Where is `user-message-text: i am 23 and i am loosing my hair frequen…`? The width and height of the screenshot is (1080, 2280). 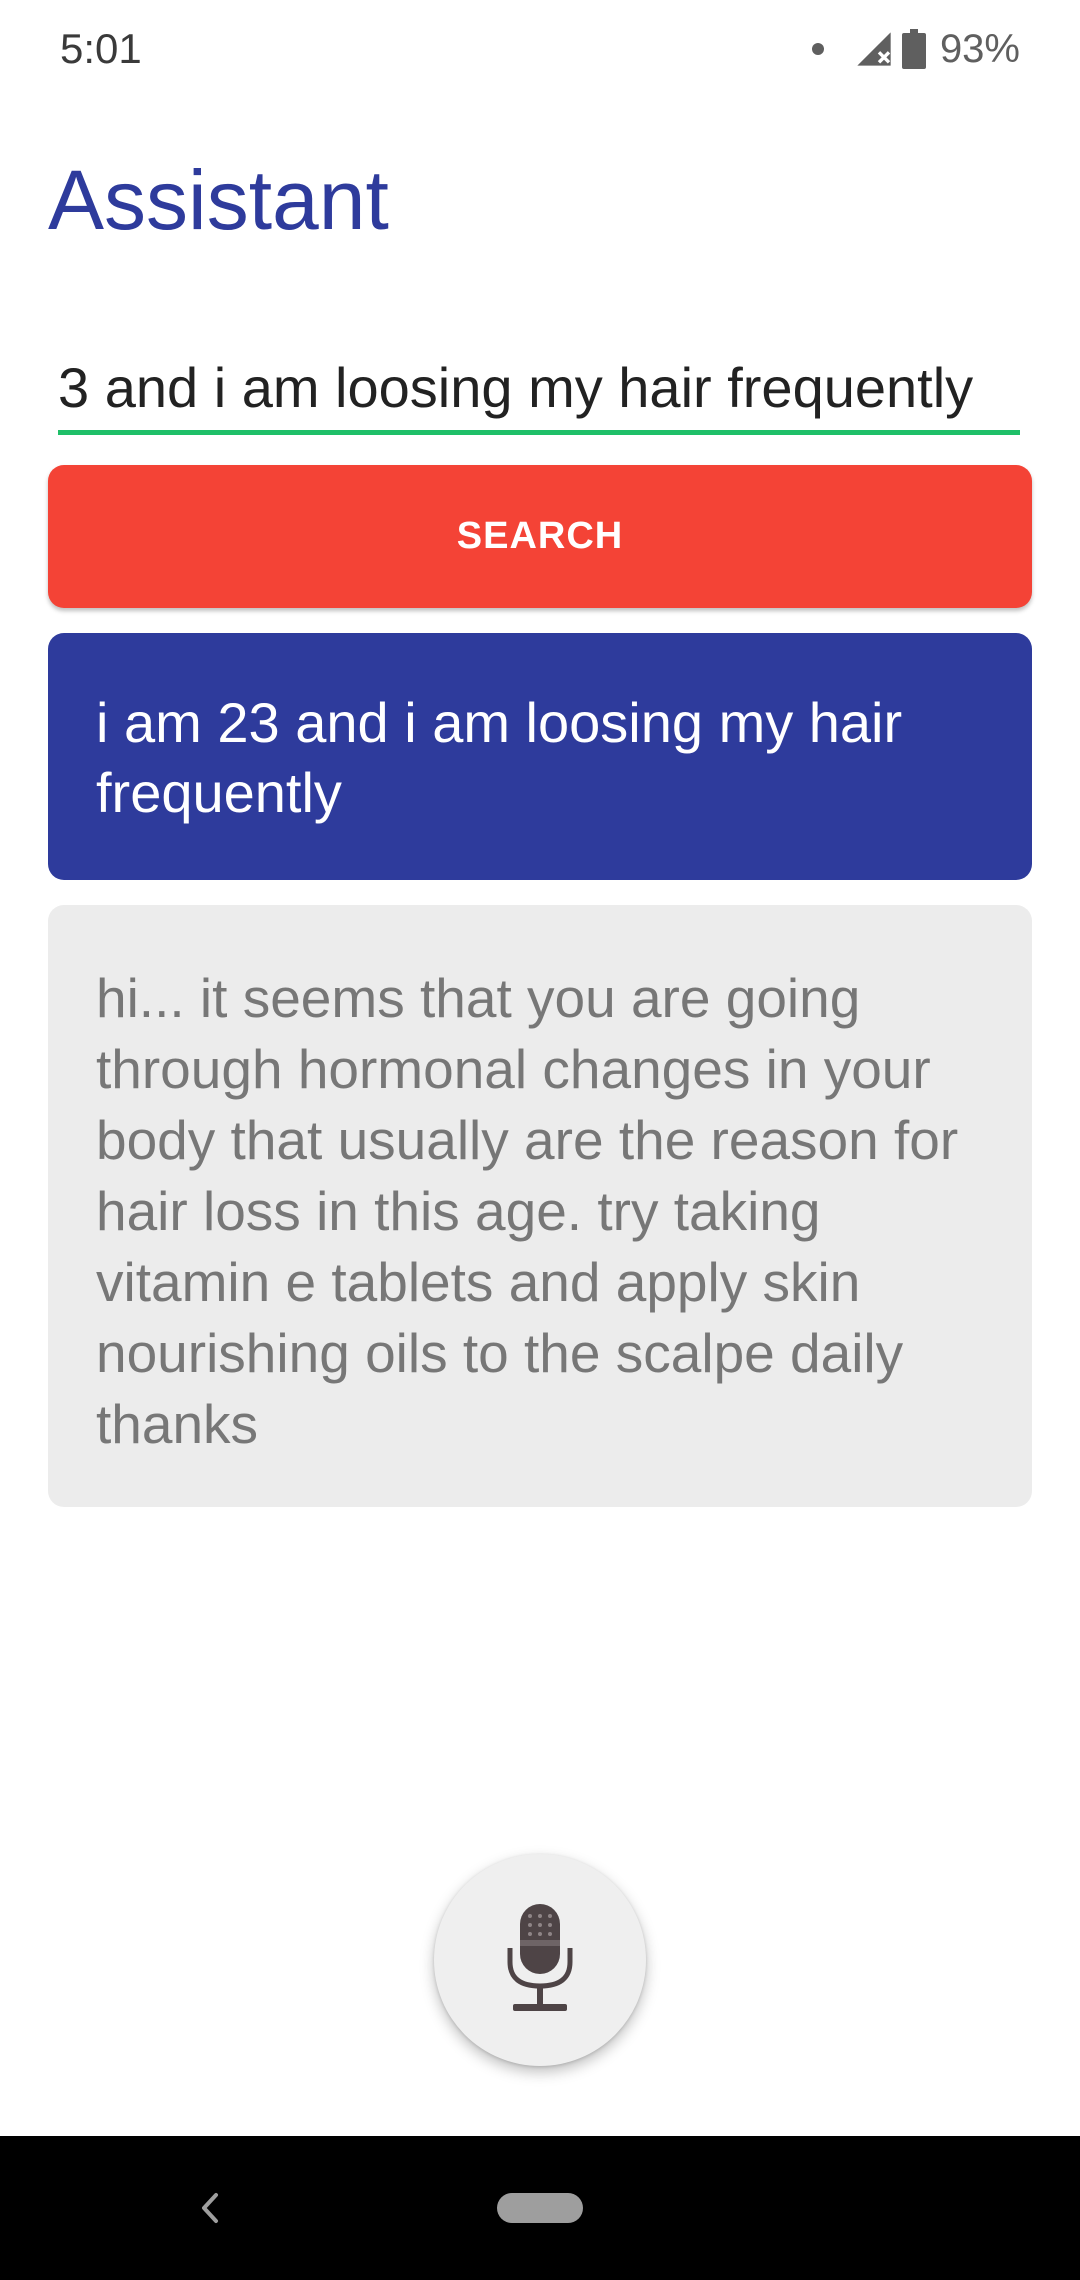
user-message-text: i am 23 and i am loosing my hair frequen… is located at coordinates (499, 757).